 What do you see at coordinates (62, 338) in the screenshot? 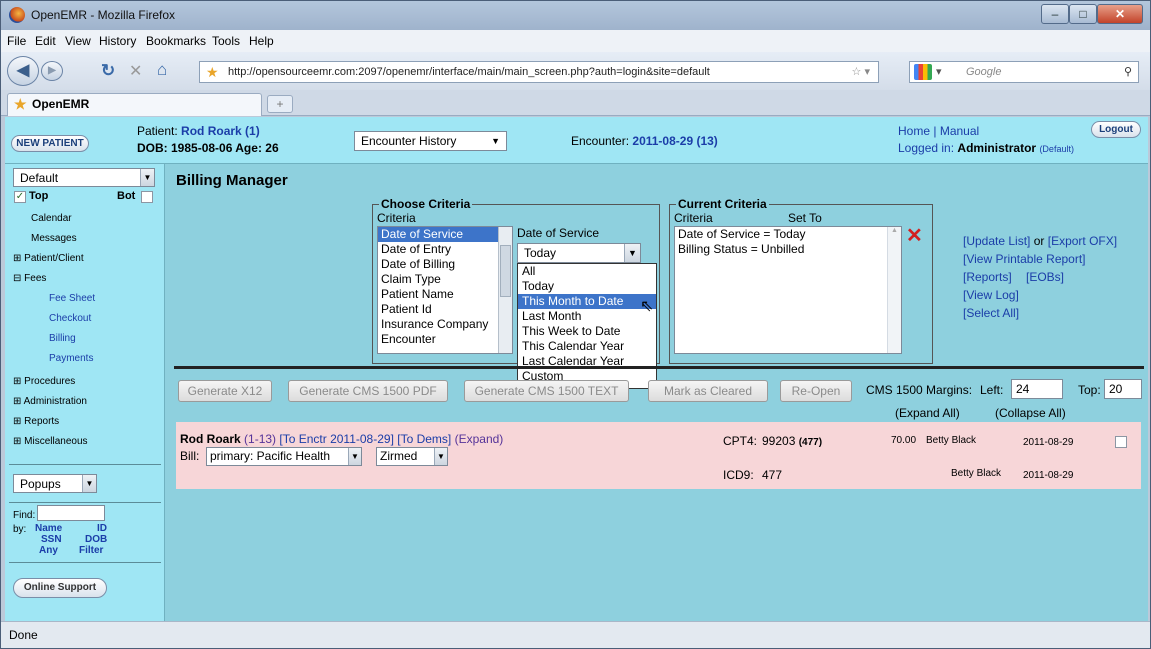
I see `billing-link: Billing` at bounding box center [62, 338].